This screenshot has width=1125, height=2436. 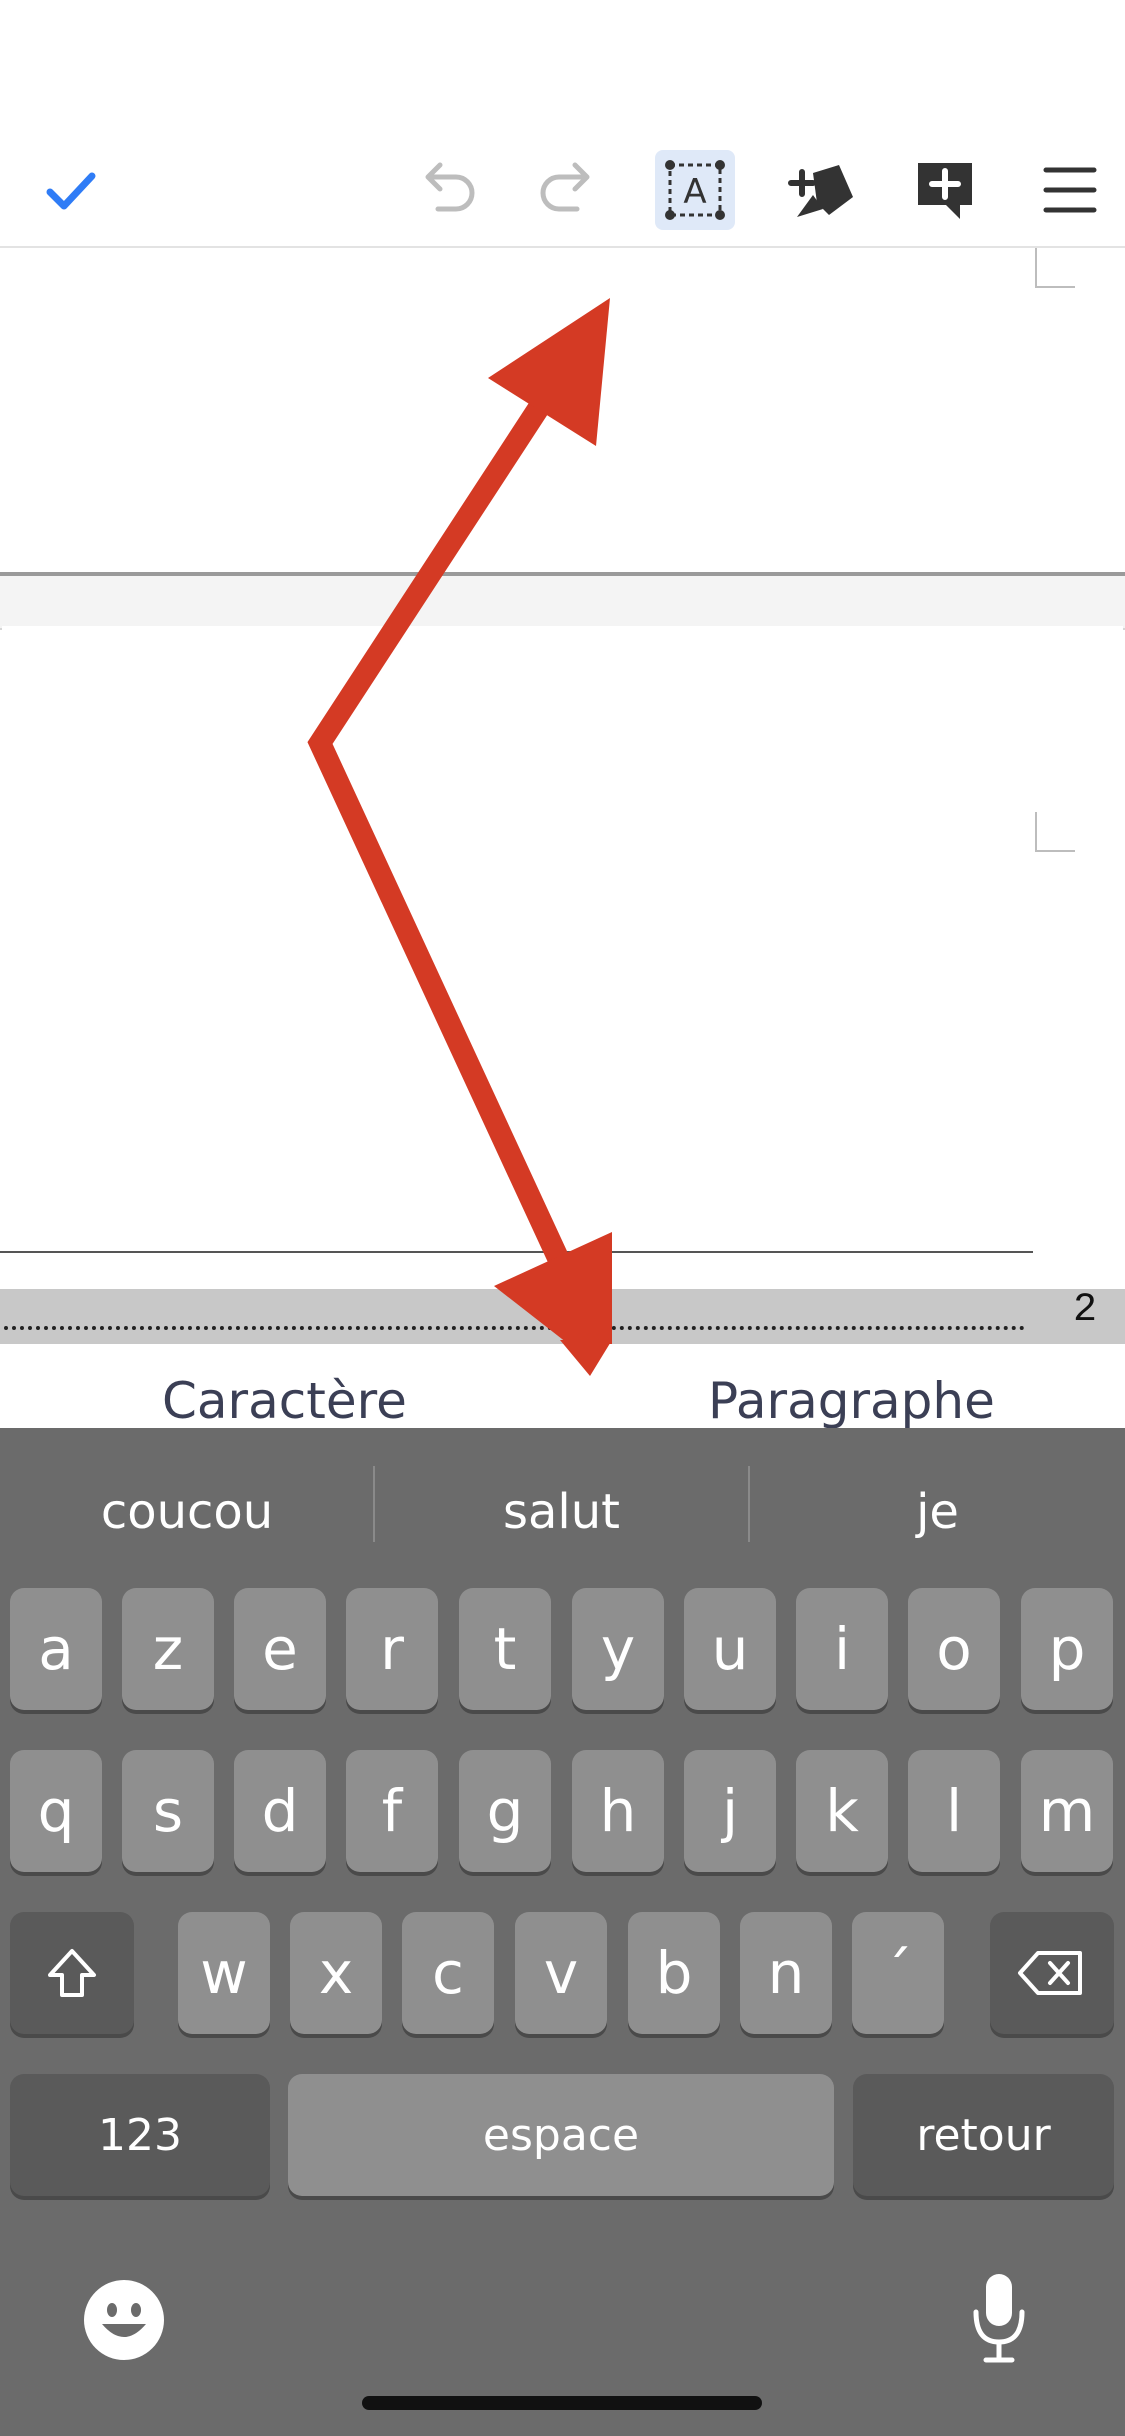 I want to click on menu-button, so click(x=1070, y=190).